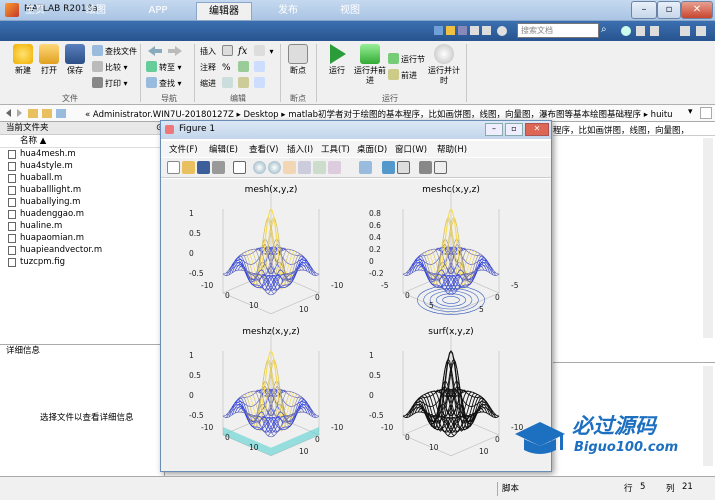  I want to click on run-button: 运行, so click(337, 60).